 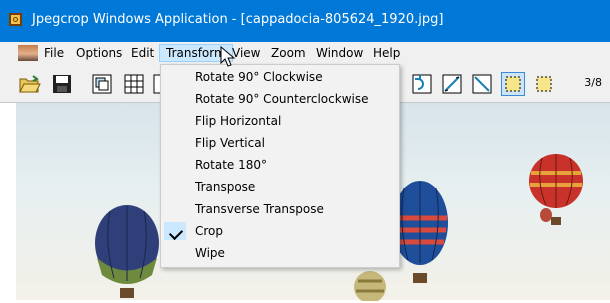 I want to click on menu-help: Help, so click(x=386, y=53).